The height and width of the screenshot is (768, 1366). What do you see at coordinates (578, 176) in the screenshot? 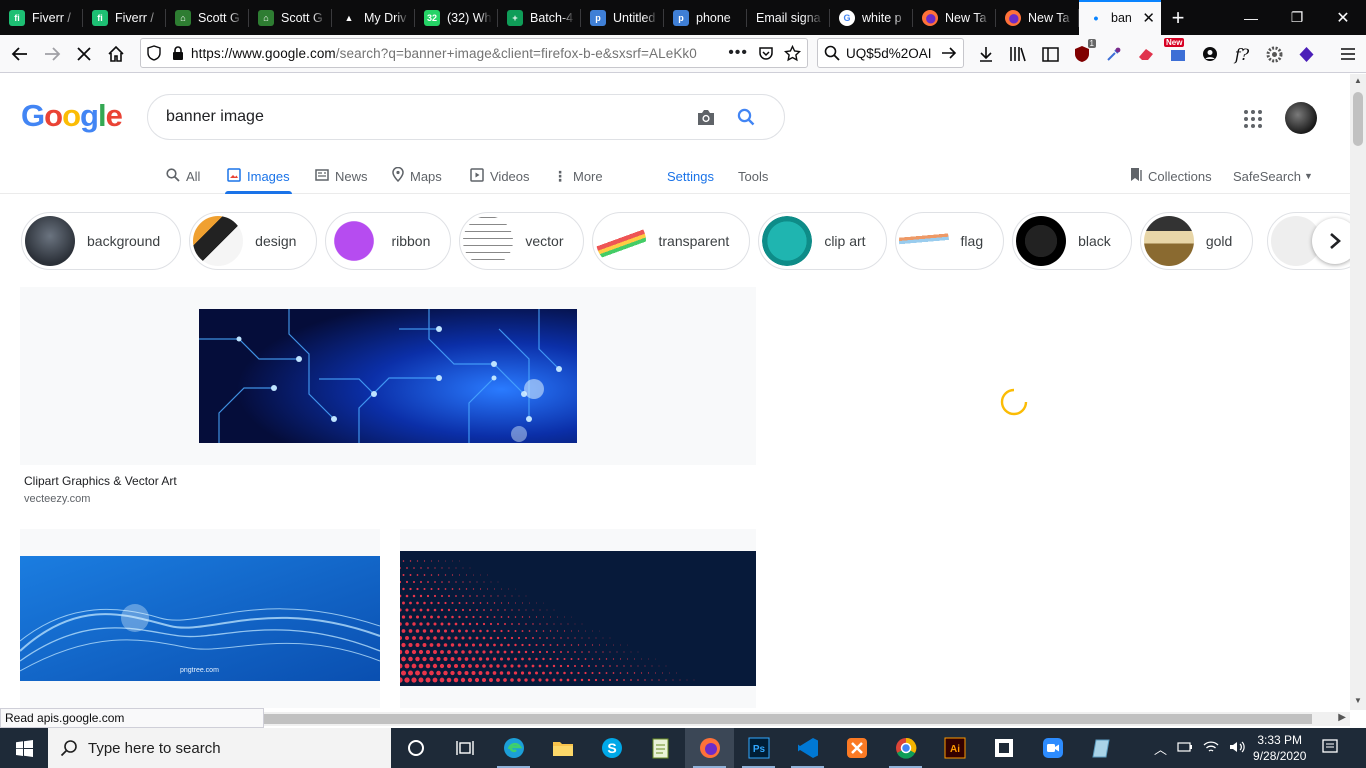
I see `tab-more: ⋮ More` at bounding box center [578, 176].